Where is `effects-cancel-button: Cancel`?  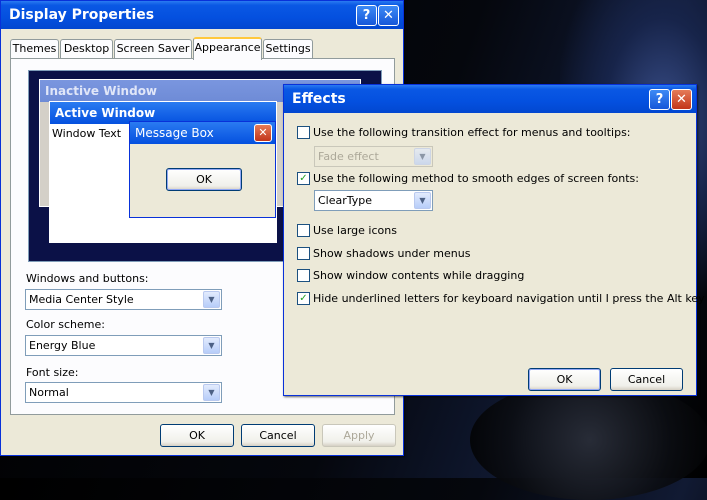 effects-cancel-button: Cancel is located at coordinates (646, 379).